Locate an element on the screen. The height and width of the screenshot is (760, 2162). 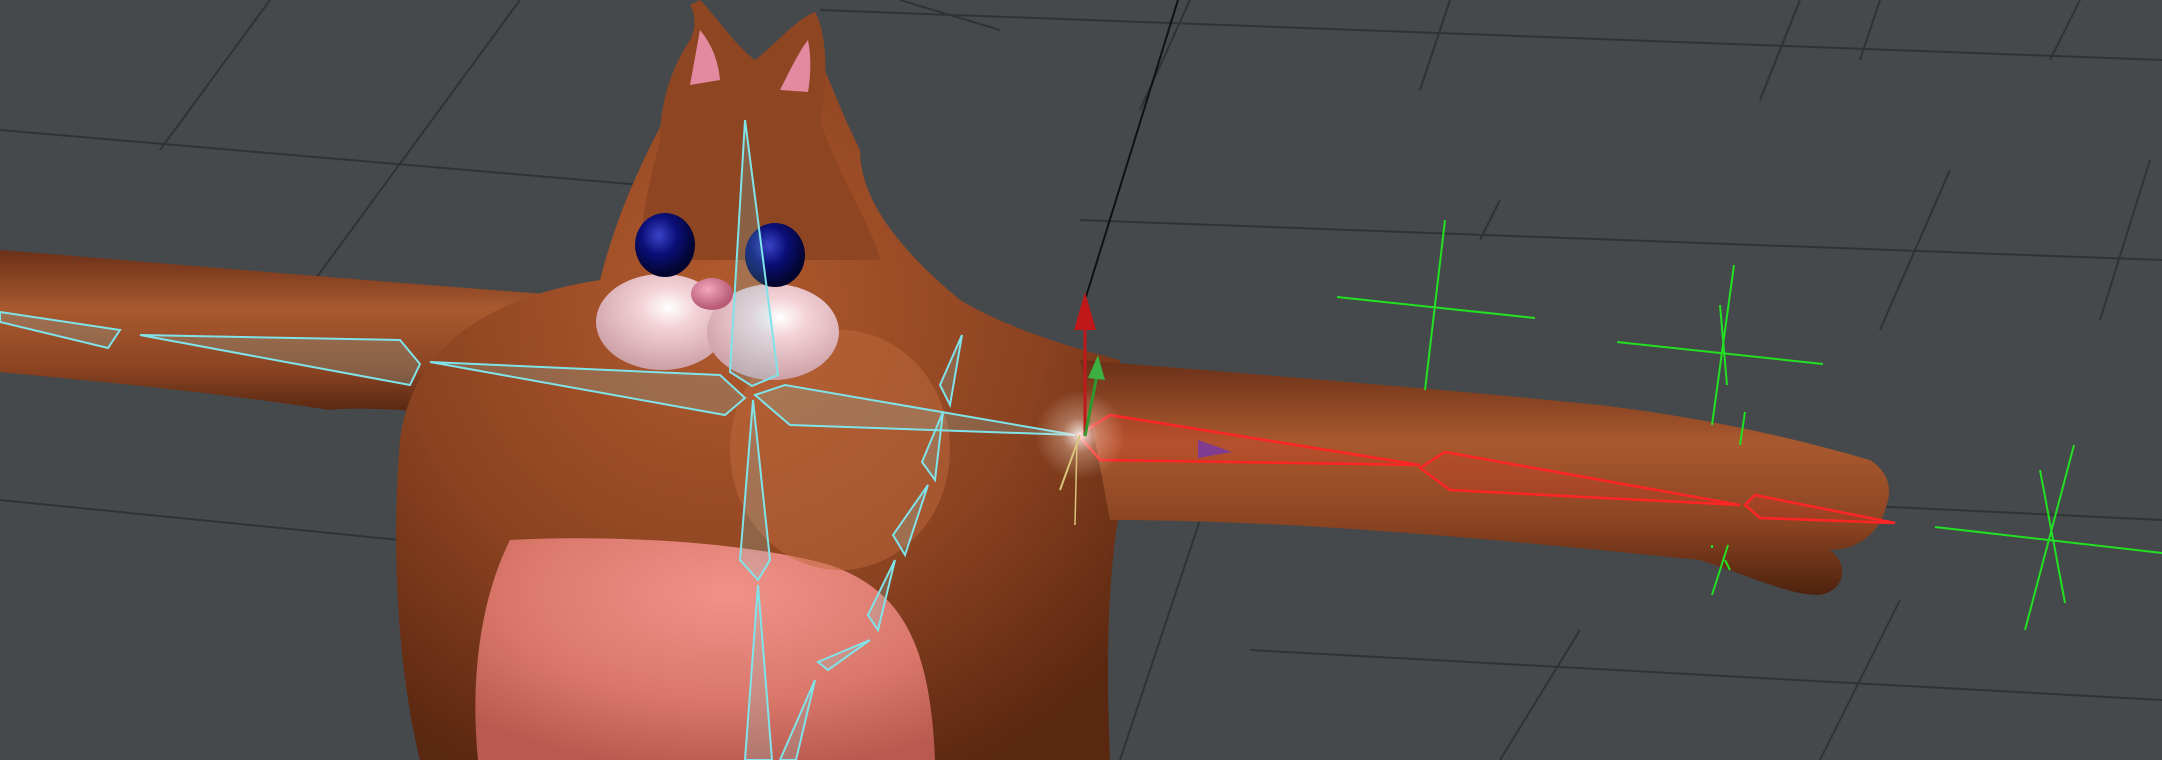
world-axis-line is located at coordinates (1131, 150).